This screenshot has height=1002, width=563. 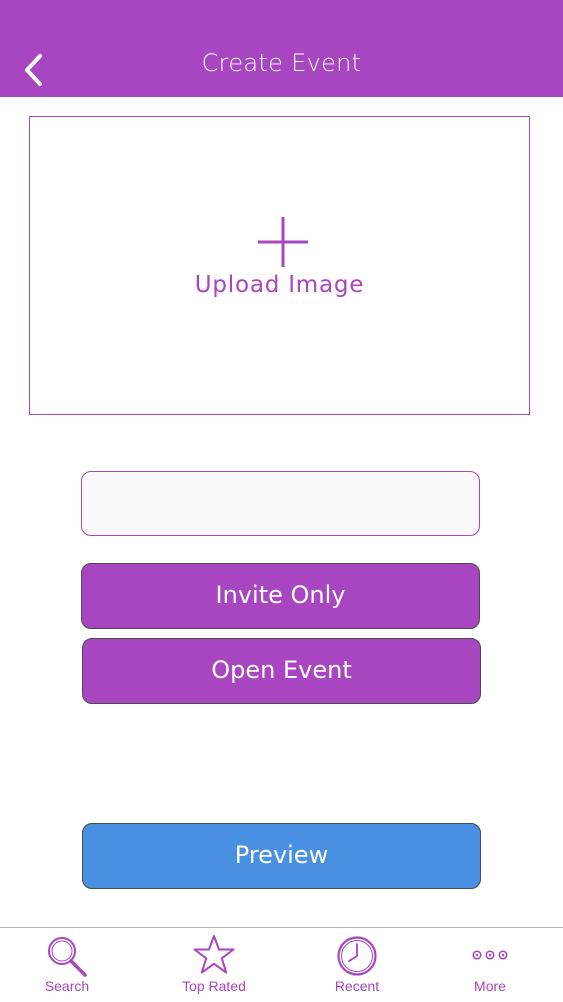 What do you see at coordinates (357, 956) in the screenshot?
I see `clock-icon` at bounding box center [357, 956].